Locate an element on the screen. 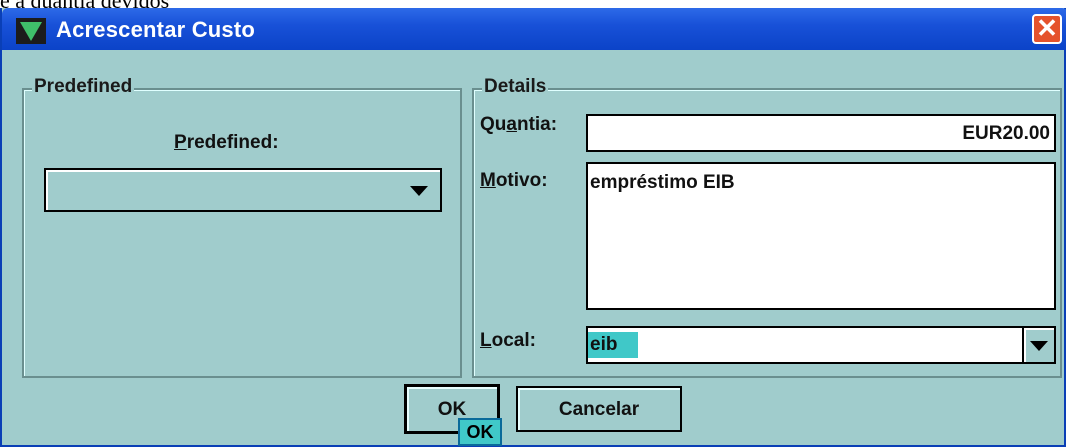  local-label: Local: is located at coordinates (508, 340).